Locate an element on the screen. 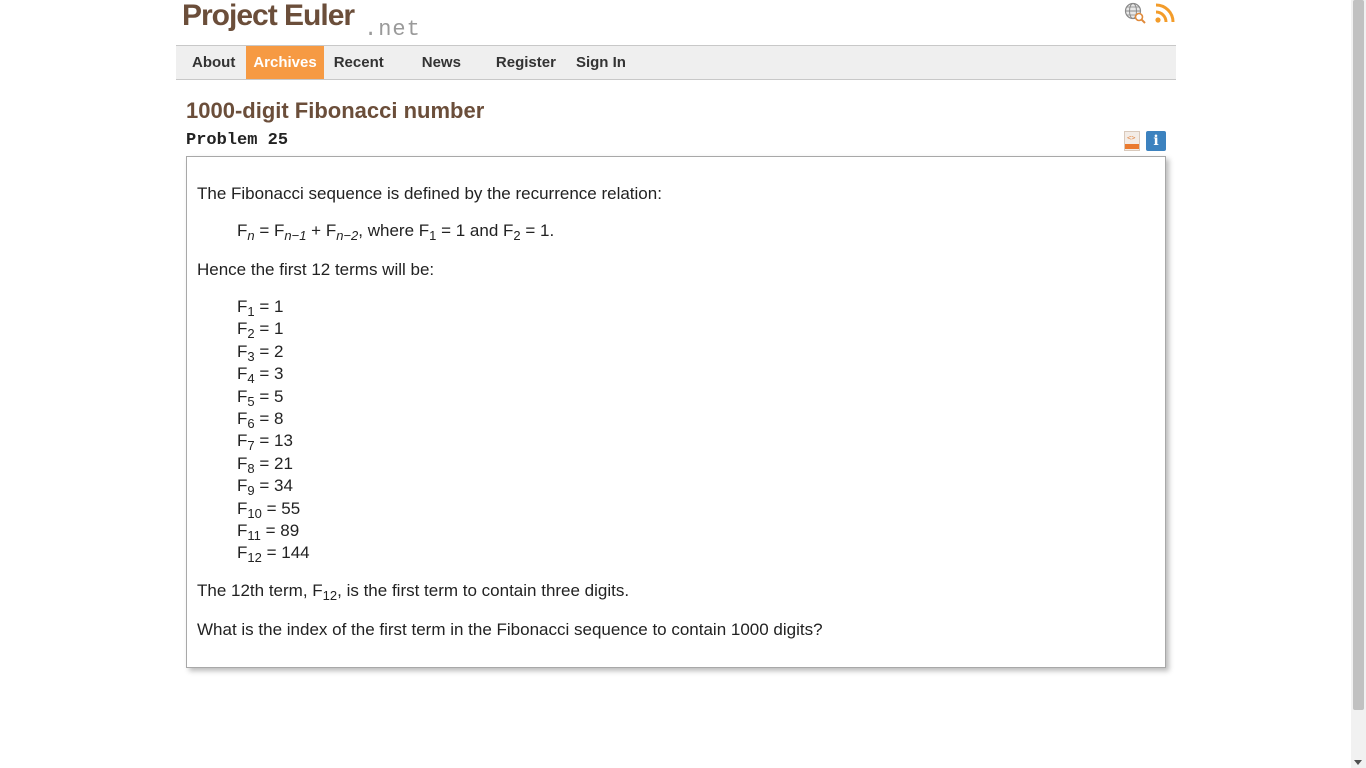  problem-number: Problem 25 is located at coordinates (237, 140).